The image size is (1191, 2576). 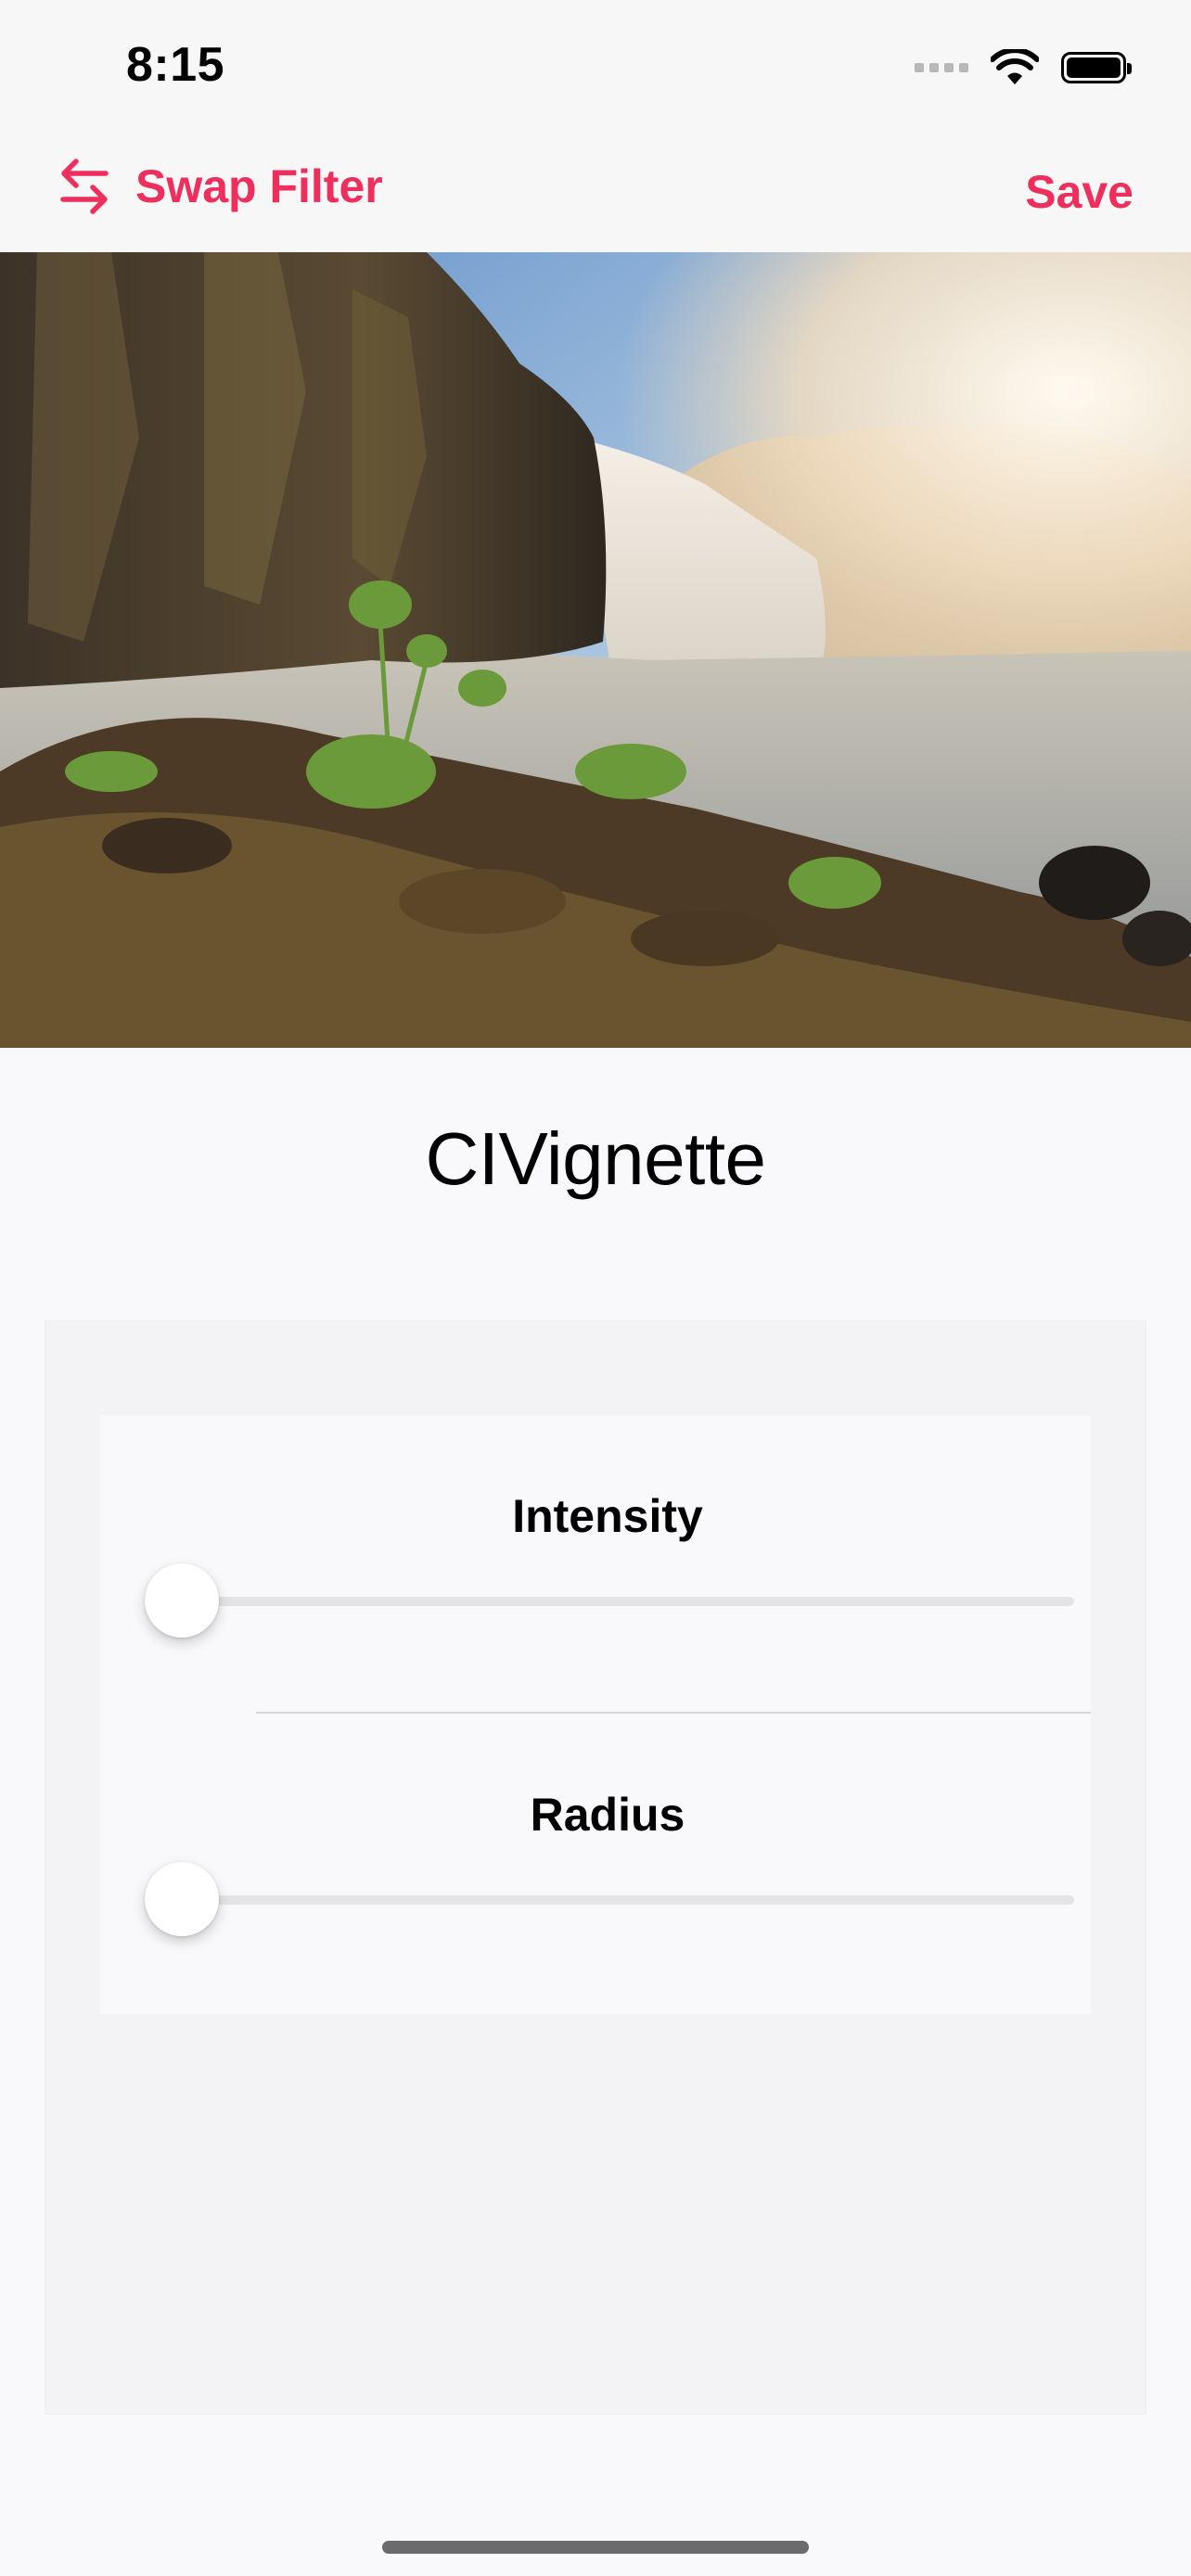 What do you see at coordinates (1079, 192) in the screenshot?
I see `save-button: Save` at bounding box center [1079, 192].